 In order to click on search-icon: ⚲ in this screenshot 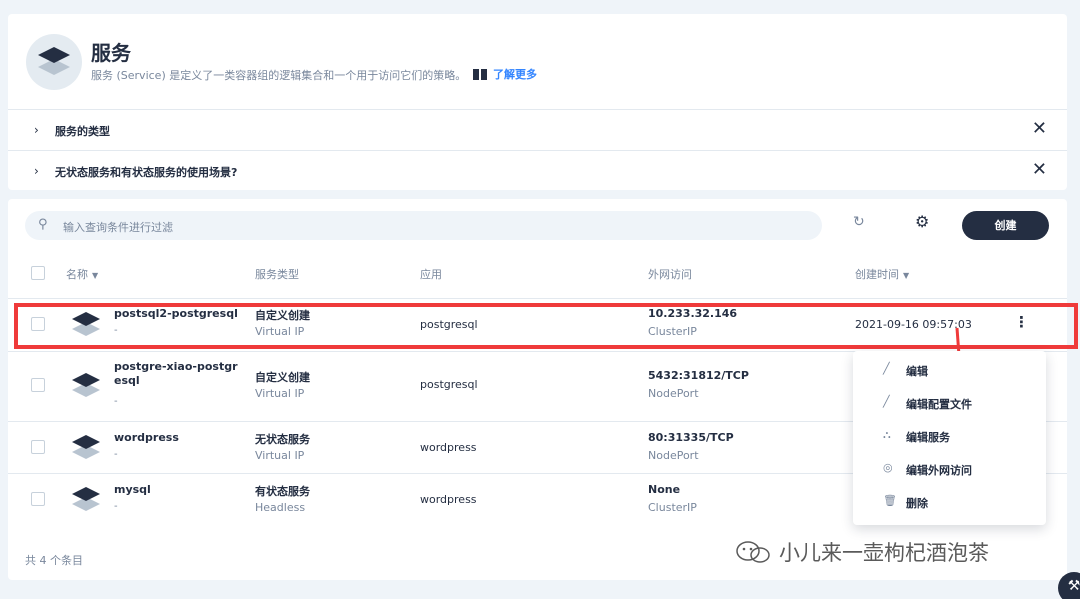, I will do `click(43, 224)`.